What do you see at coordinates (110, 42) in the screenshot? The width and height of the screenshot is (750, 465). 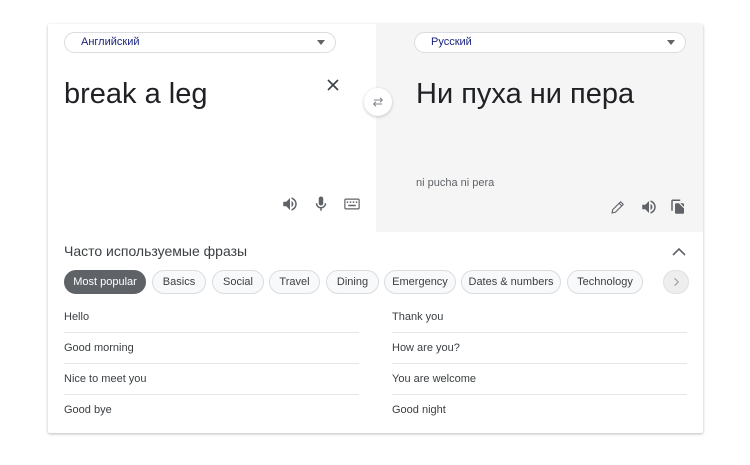 I see `source-language-label: Английский` at bounding box center [110, 42].